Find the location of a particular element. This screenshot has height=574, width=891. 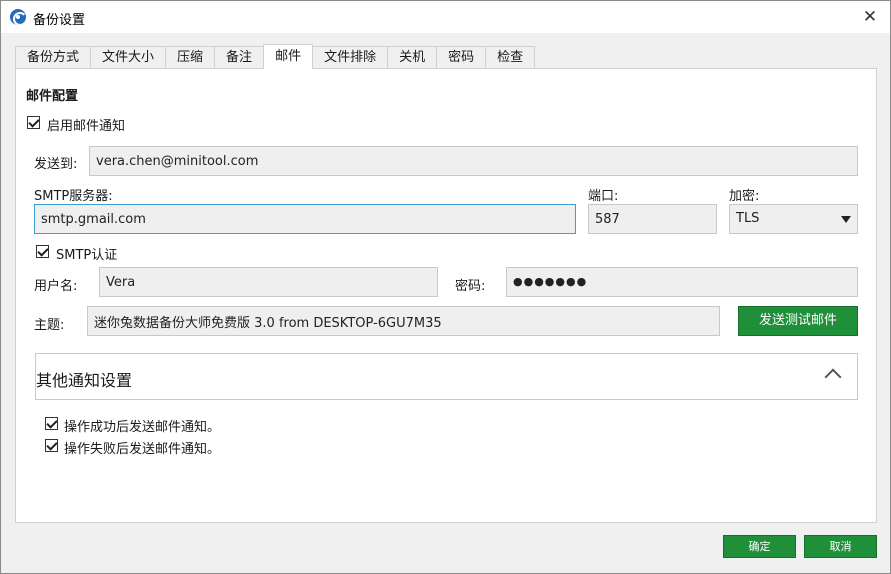

password-label: 密码: is located at coordinates (470, 286).